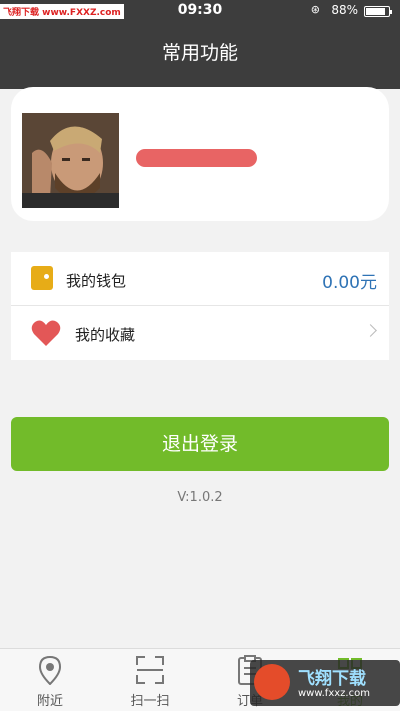  What do you see at coordinates (42, 278) in the screenshot?
I see `wallet-icon` at bounding box center [42, 278].